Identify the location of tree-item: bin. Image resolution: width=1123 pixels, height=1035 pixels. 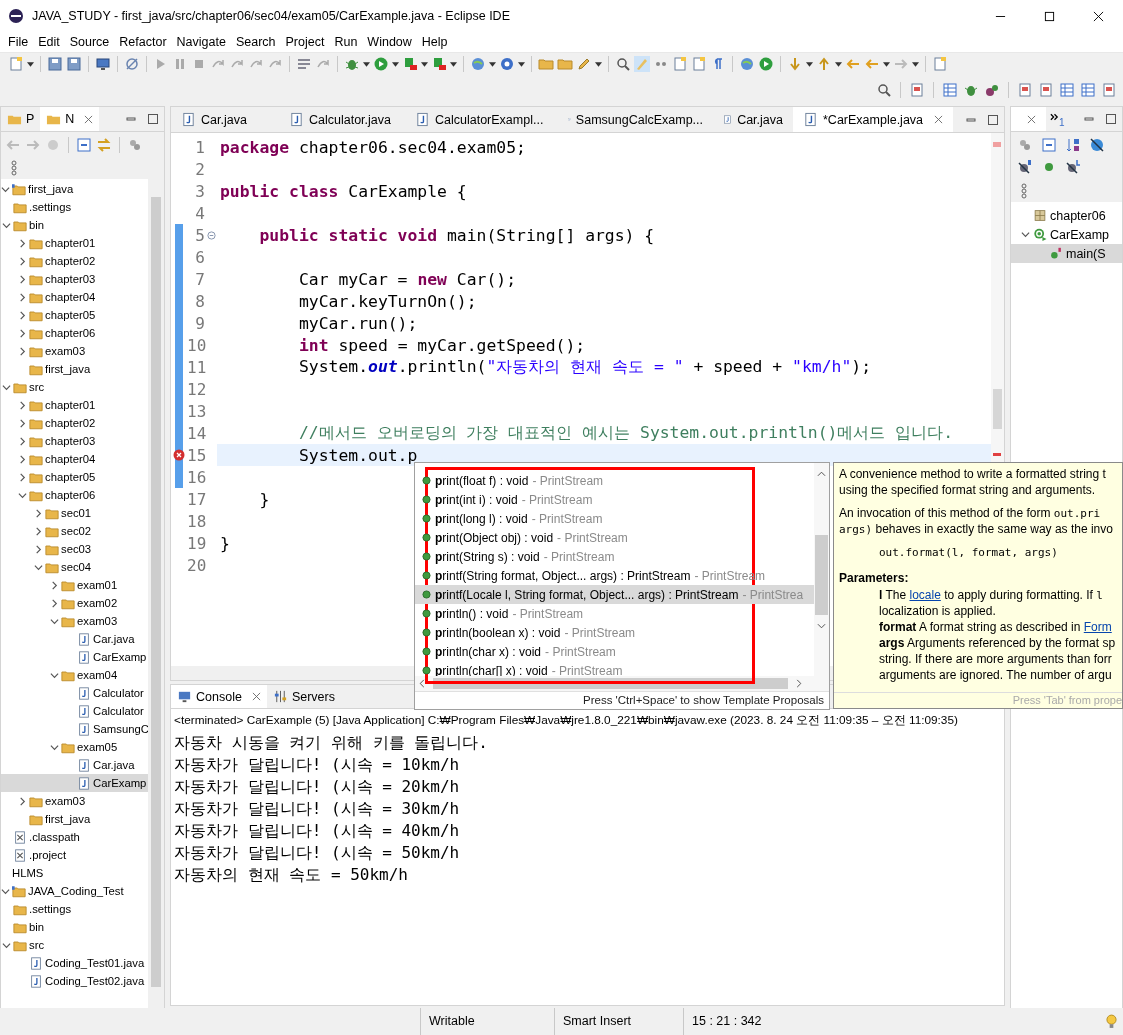
(74, 927).